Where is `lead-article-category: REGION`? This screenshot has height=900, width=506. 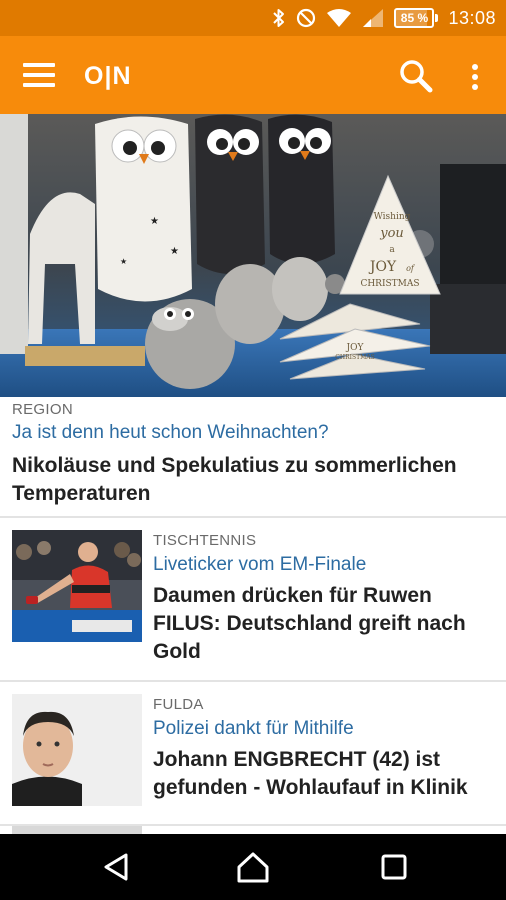
lead-article-category: REGION is located at coordinates (42, 409).